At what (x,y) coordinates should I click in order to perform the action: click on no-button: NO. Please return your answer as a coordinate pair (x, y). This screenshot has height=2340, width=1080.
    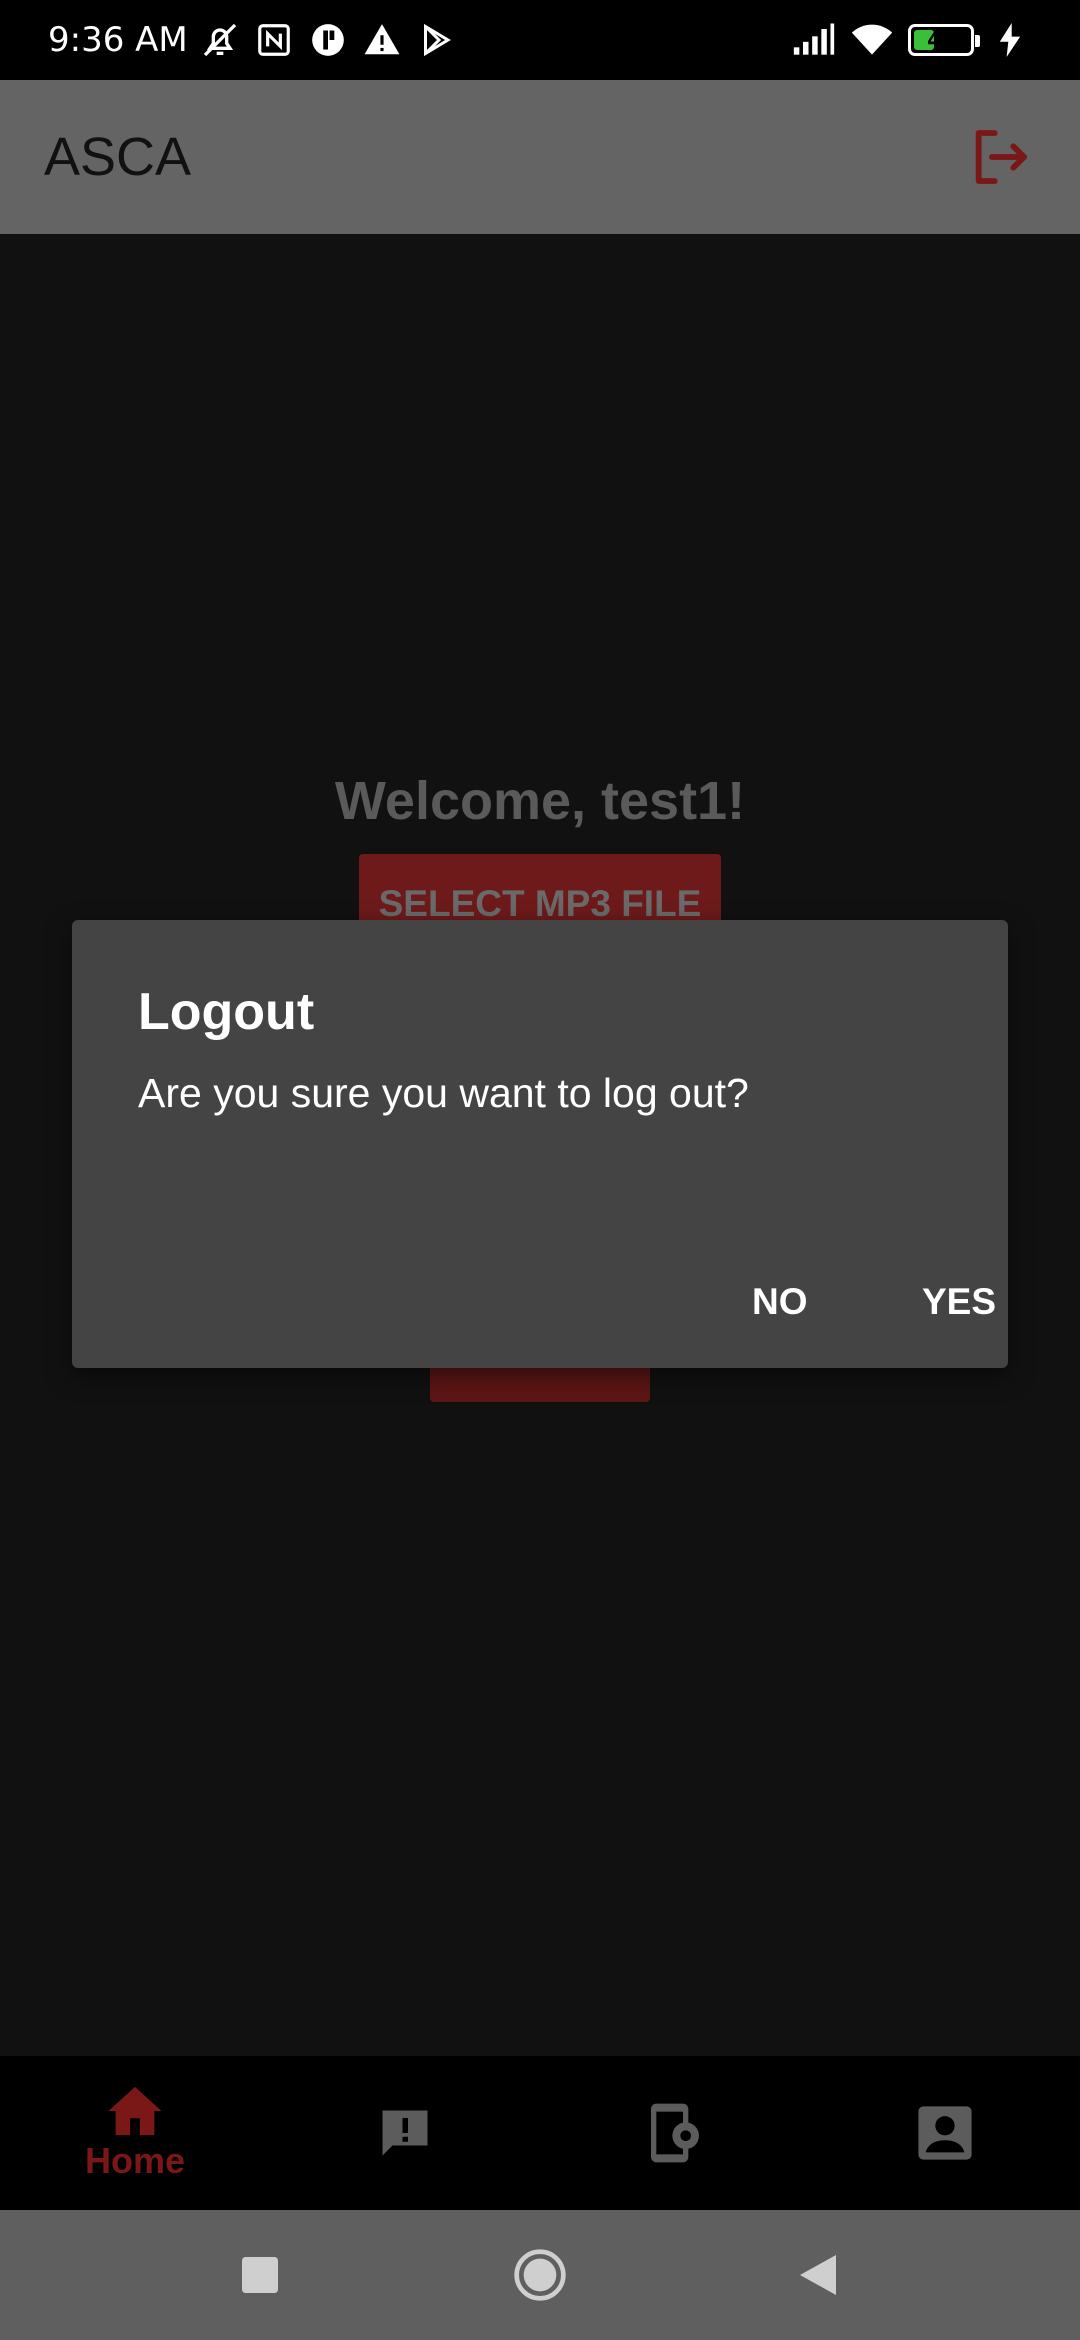
    Looking at the image, I should click on (780, 1302).